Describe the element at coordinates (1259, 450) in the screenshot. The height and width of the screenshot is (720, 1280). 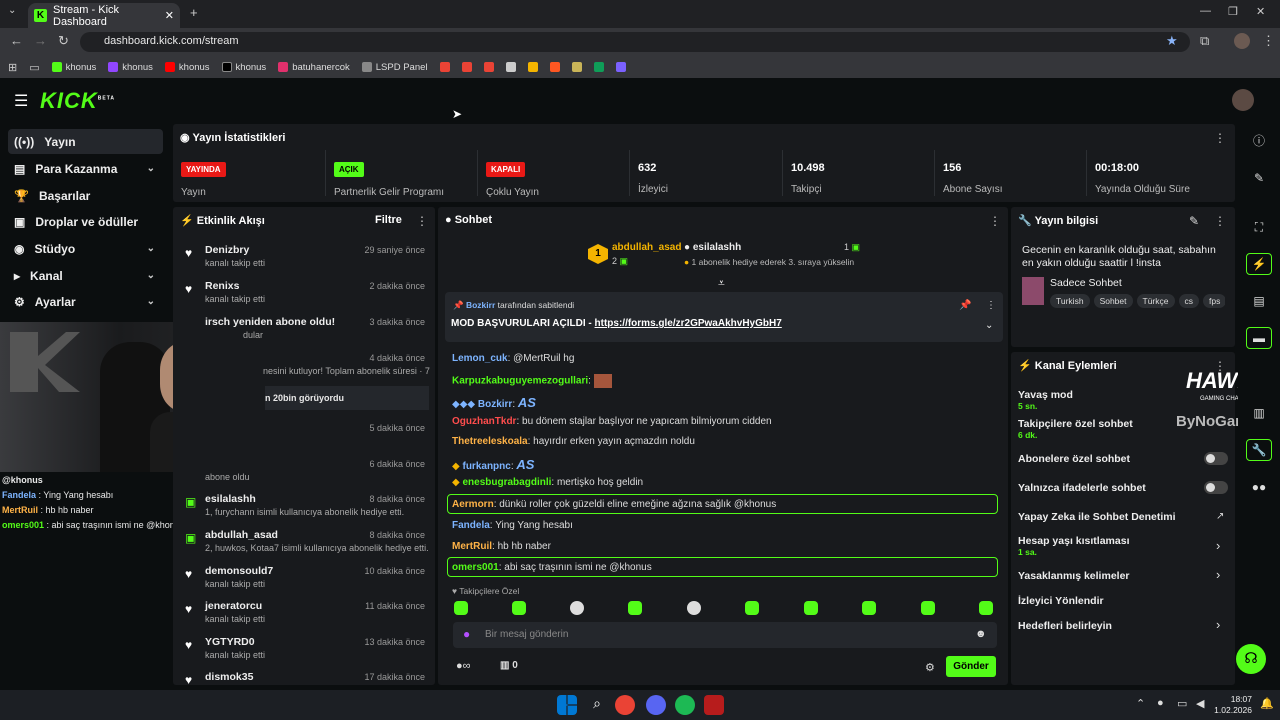
I see `wrench-icon: 🔧` at that location.